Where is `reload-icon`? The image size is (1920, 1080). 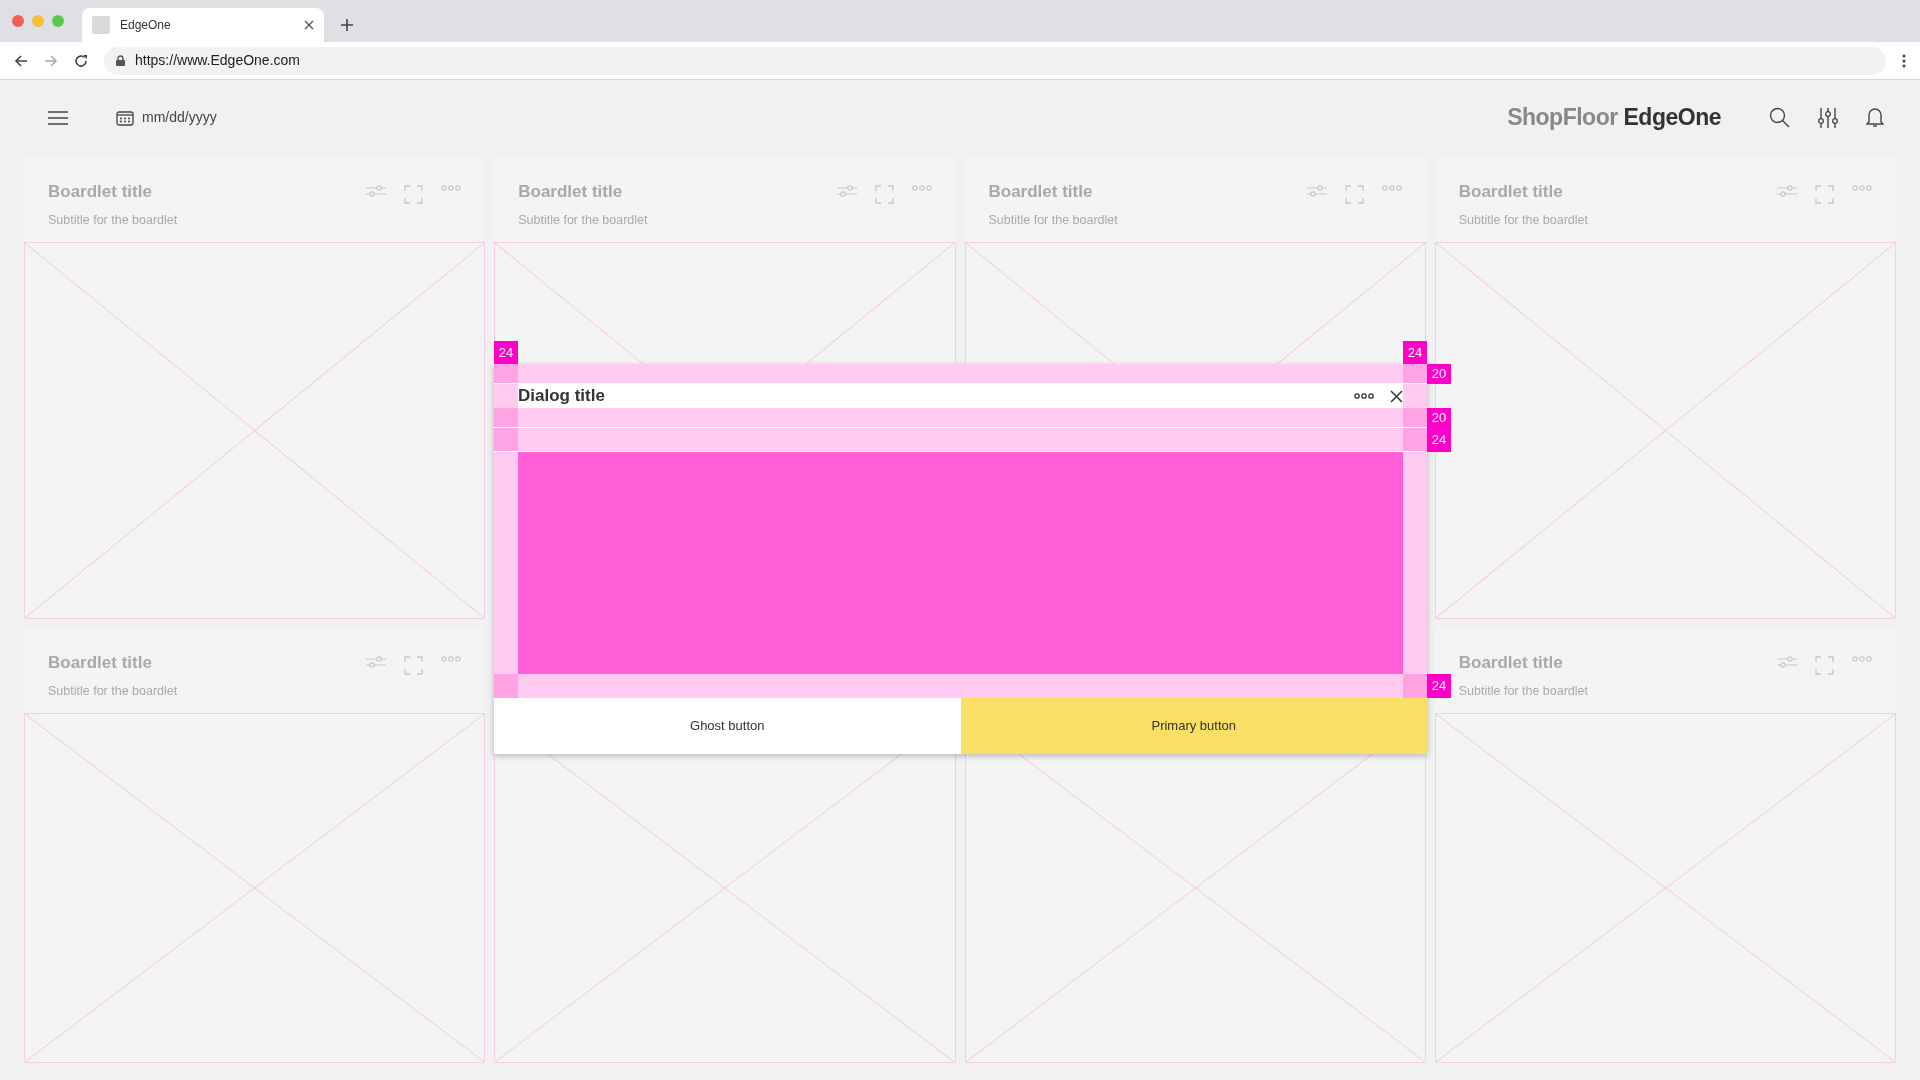 reload-icon is located at coordinates (81, 60).